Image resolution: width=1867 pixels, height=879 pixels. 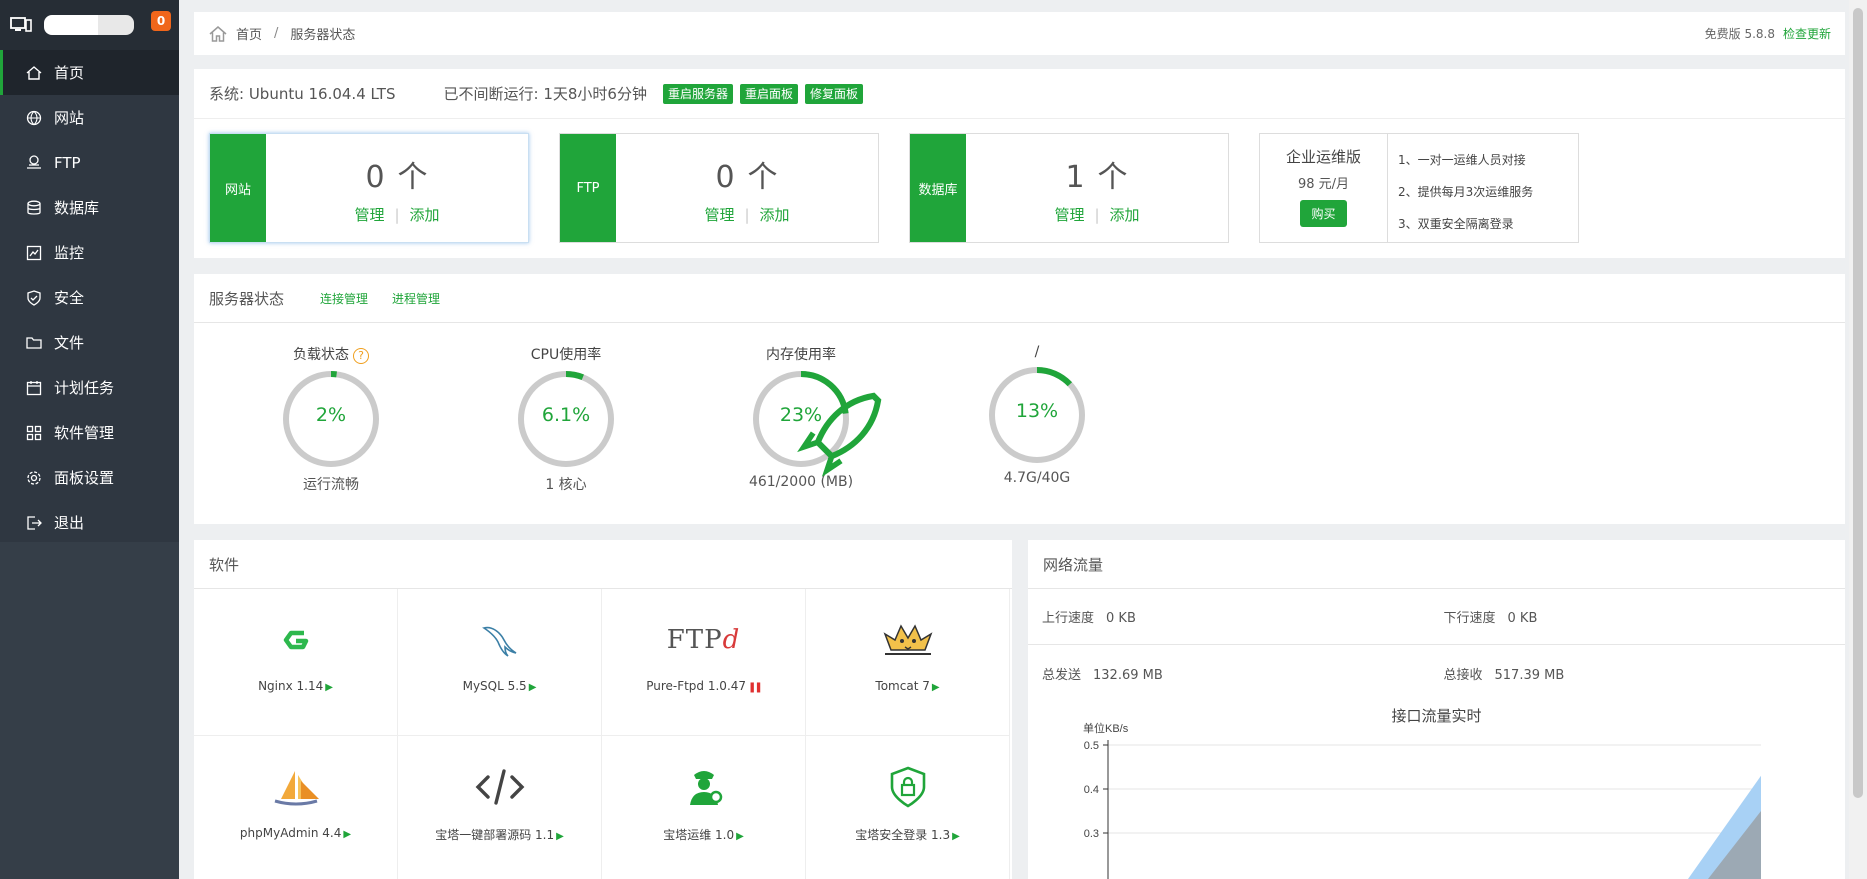 I want to click on uptime-info: 已不间断运行: 1天8小时6分钟, so click(x=545, y=94).